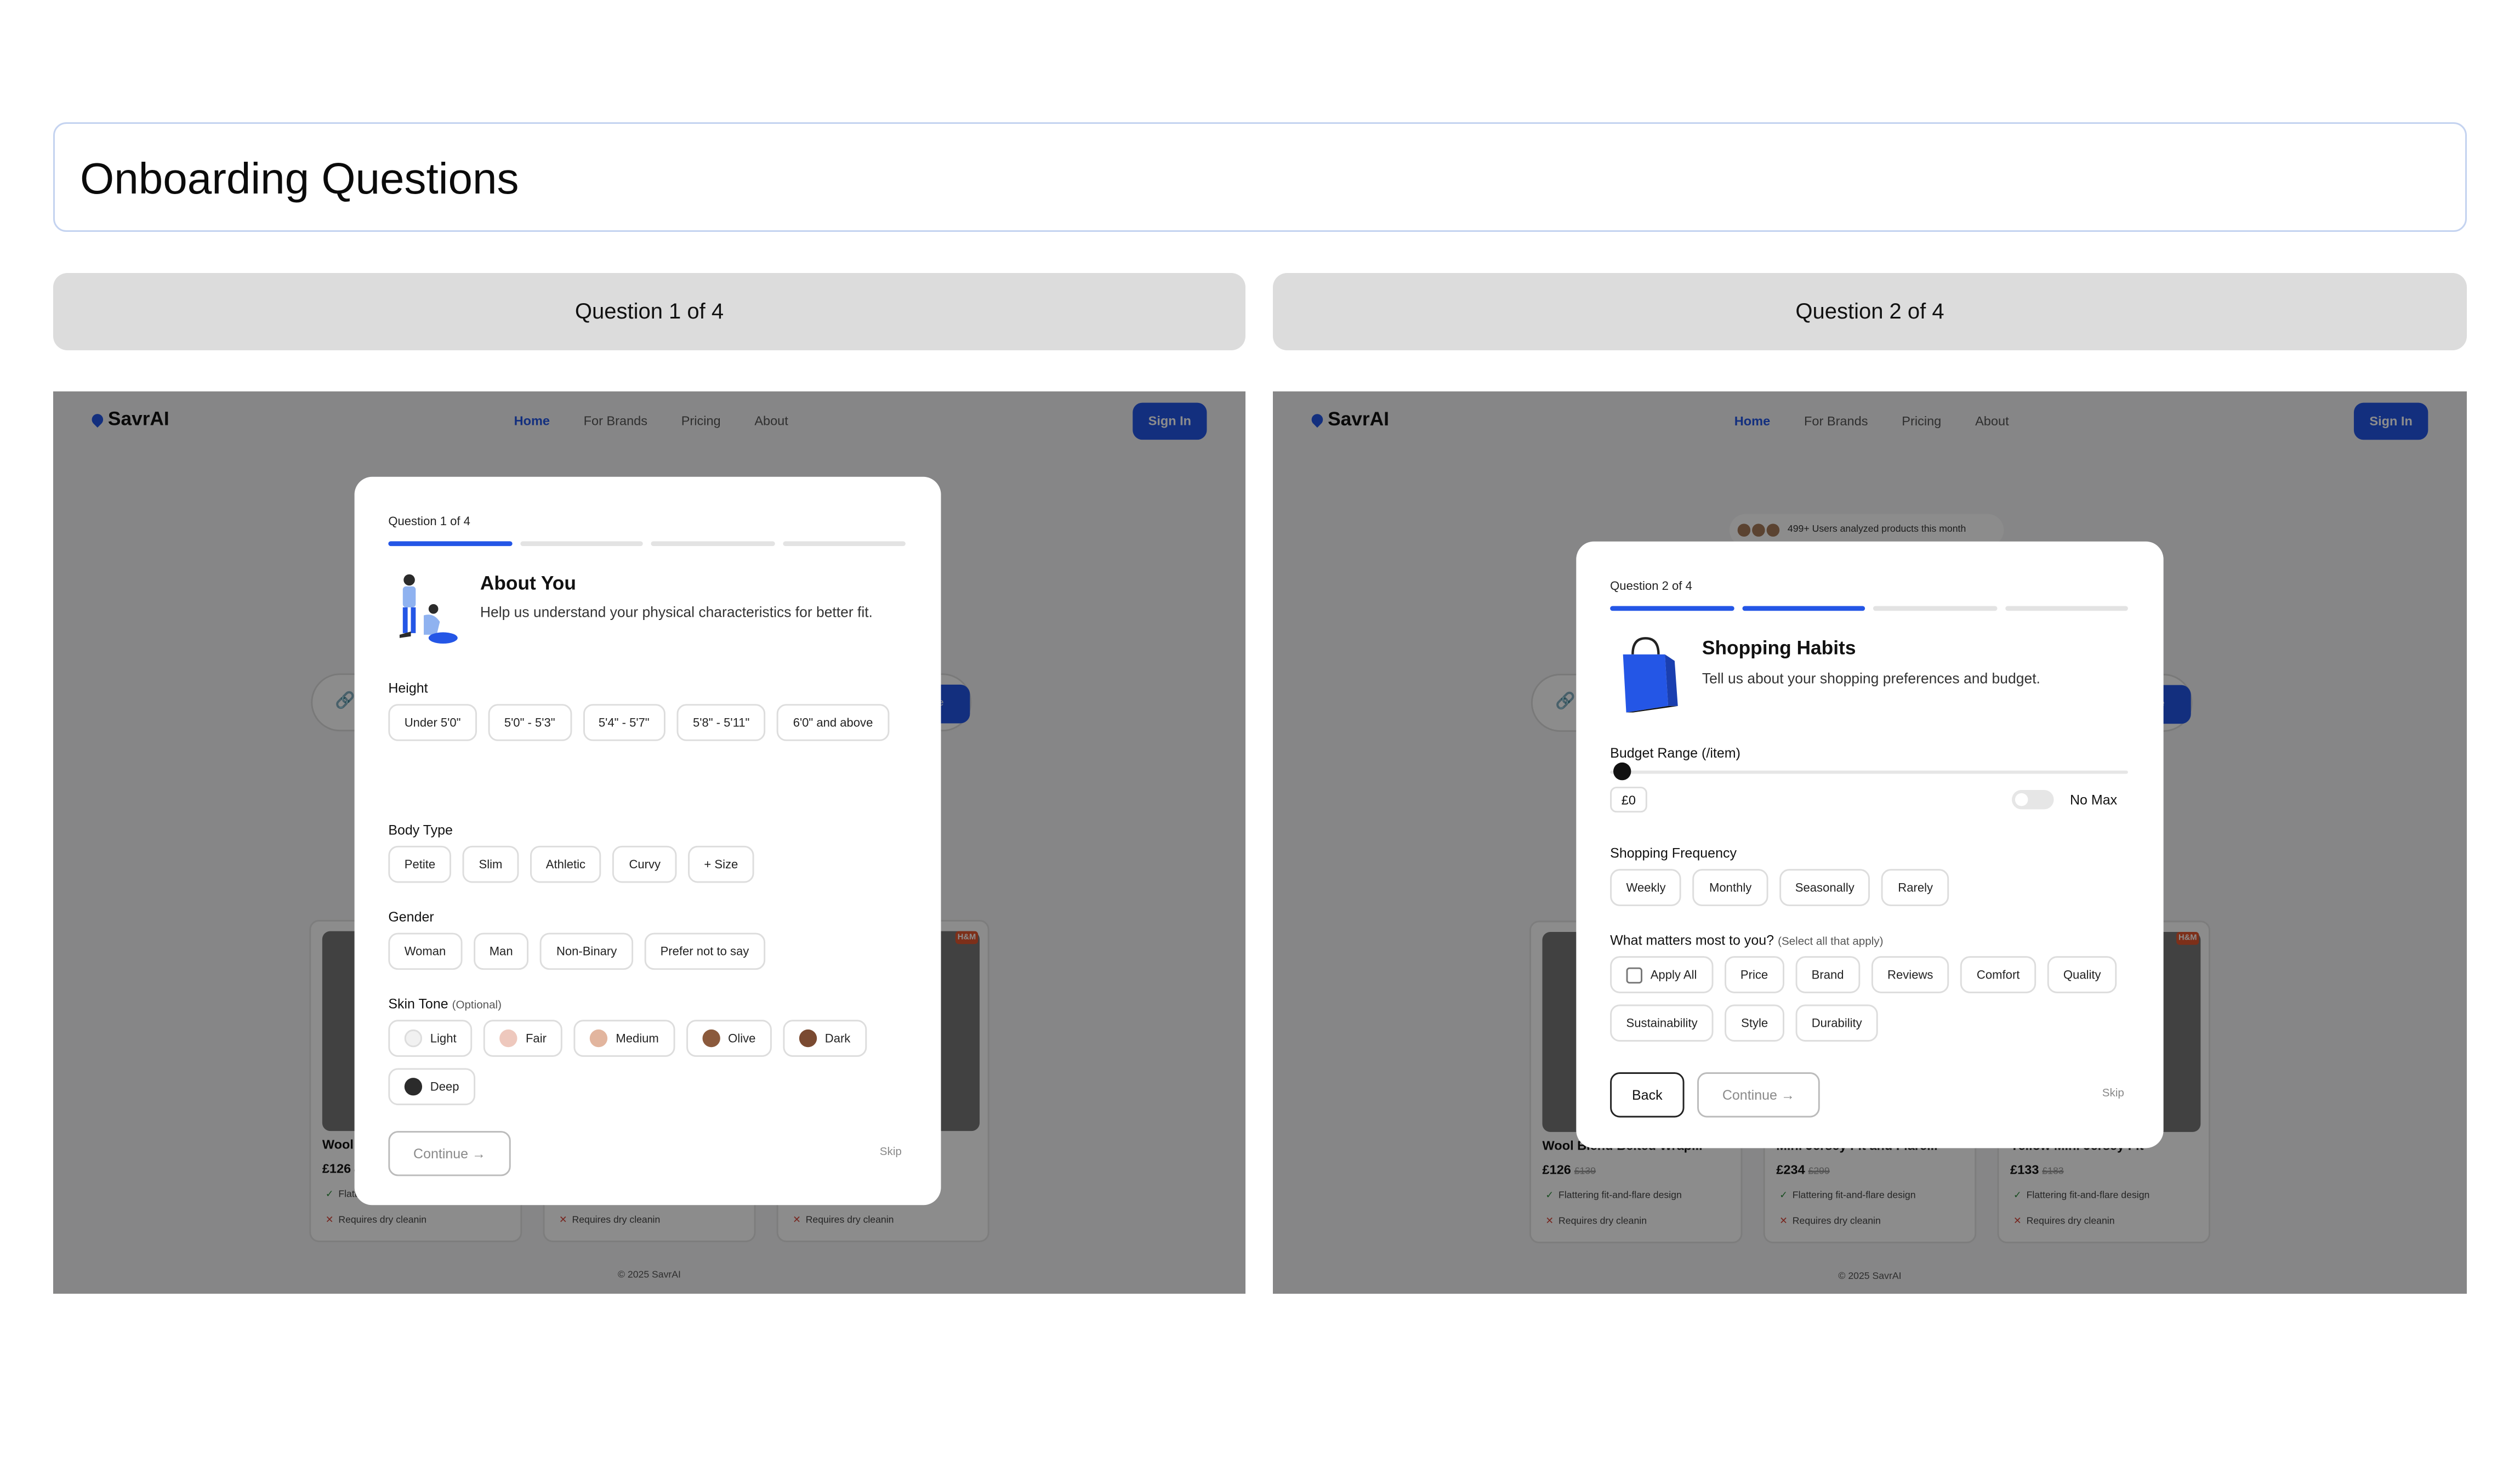  What do you see at coordinates (654, 1063) in the screenshot?
I see `skin-tone-options: Light Fair Medium Olive Dark Deep` at bounding box center [654, 1063].